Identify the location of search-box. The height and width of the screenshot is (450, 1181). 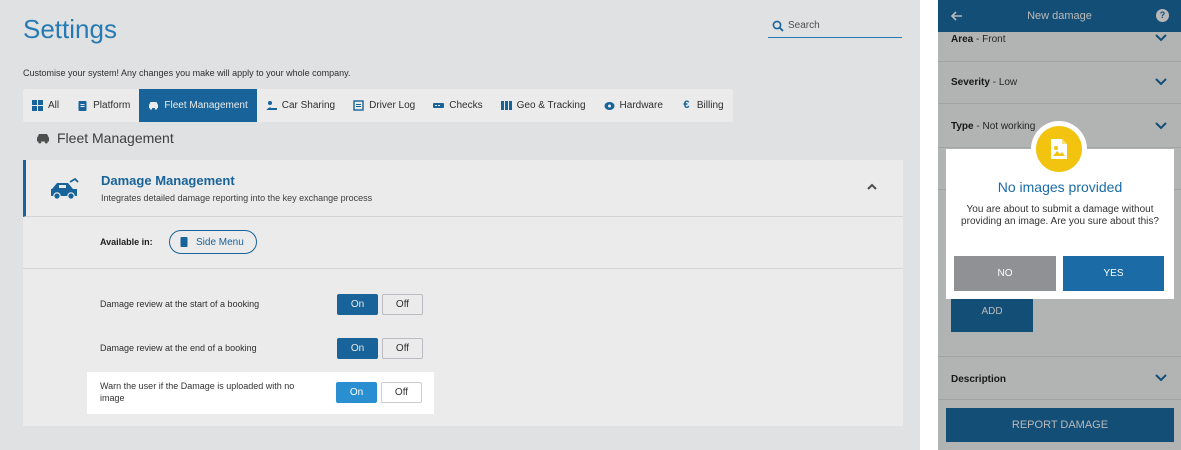
(835, 26).